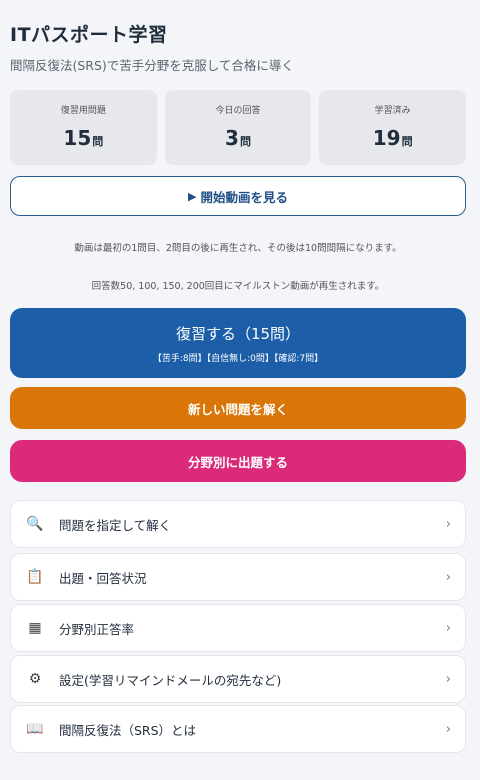 This screenshot has height=780, width=480. I want to click on review-button: 復習する（15問） 【苦手:8問】【自信無し:0問】【確認:7問】, so click(238, 343).